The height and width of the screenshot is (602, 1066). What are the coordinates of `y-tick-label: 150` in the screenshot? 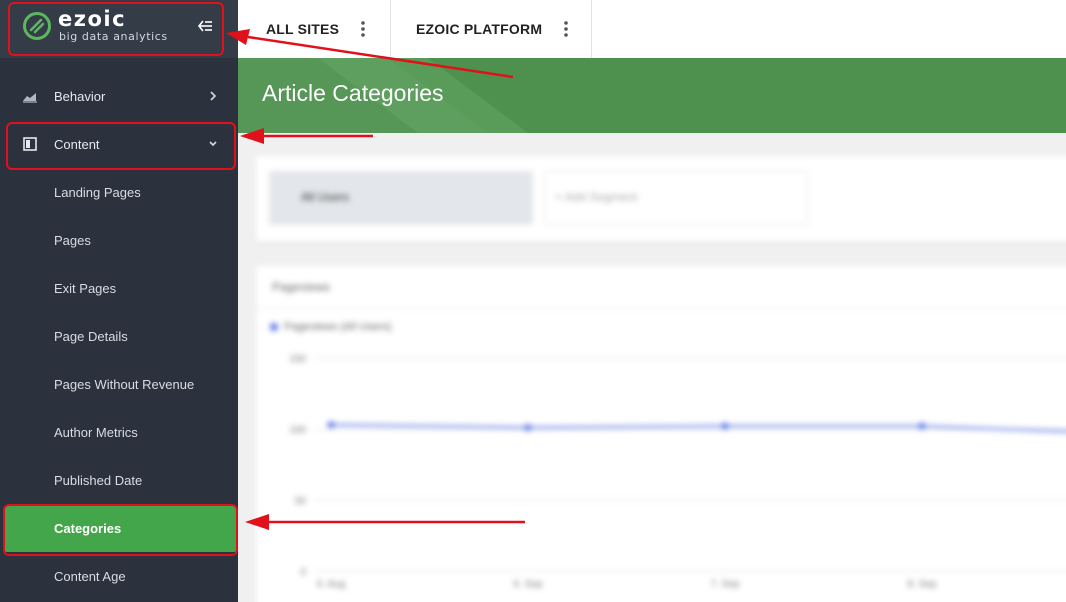 It's located at (297, 359).